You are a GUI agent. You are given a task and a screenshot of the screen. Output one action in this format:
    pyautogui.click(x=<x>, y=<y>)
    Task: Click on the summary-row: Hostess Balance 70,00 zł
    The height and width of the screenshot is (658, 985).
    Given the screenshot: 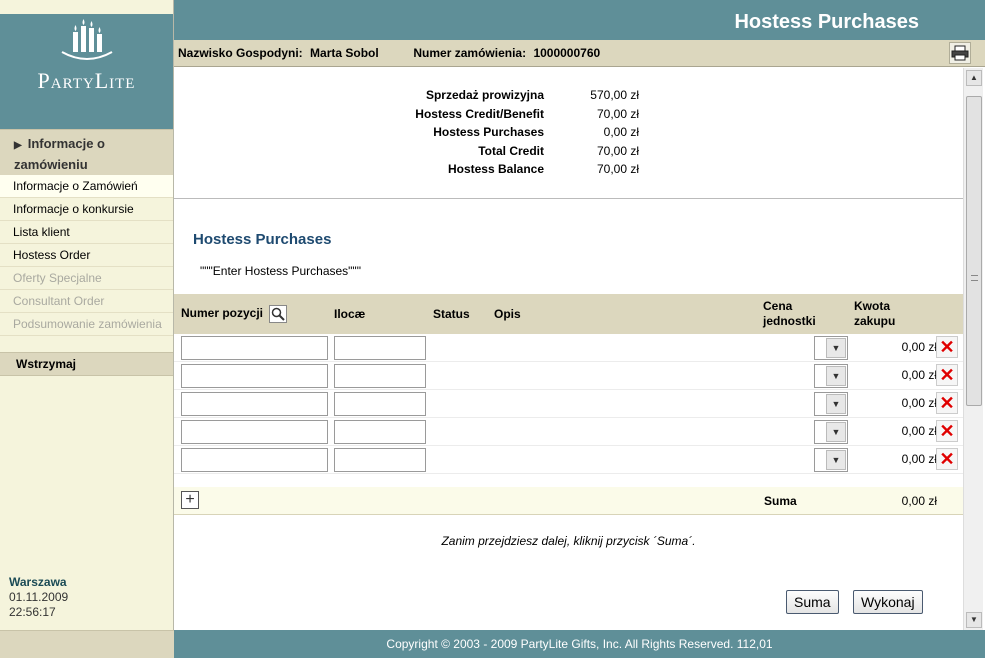 What is the action you would take?
    pyautogui.click(x=509, y=171)
    